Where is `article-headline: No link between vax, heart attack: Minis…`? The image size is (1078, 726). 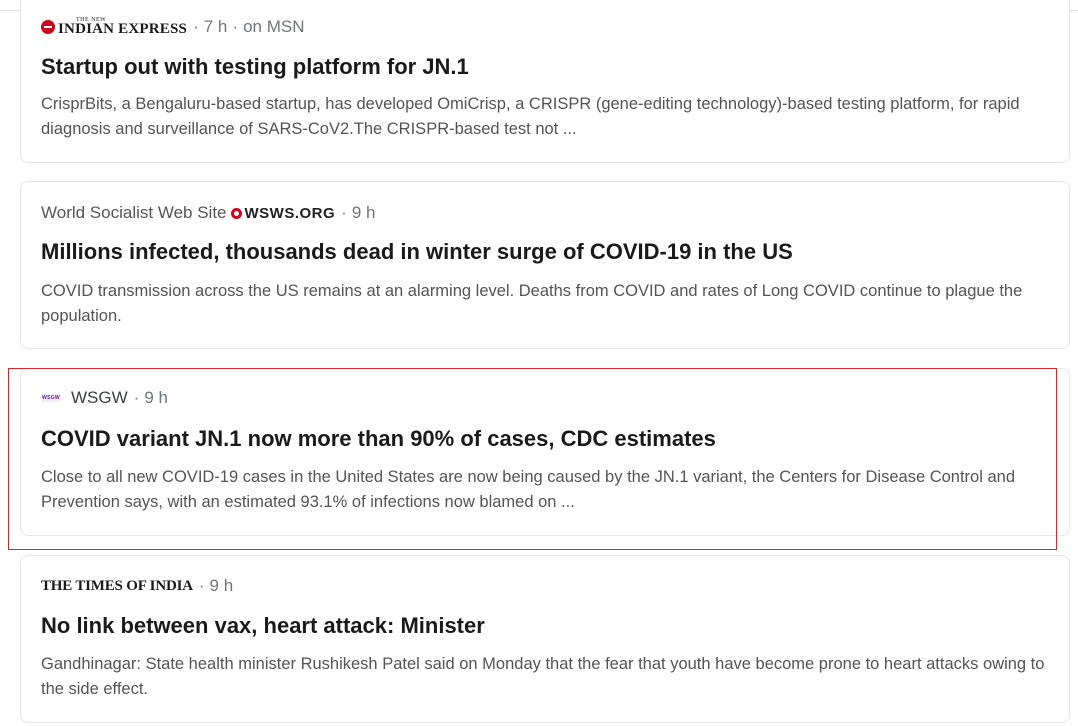 article-headline: No link between vax, heart attack: Minis… is located at coordinates (545, 626).